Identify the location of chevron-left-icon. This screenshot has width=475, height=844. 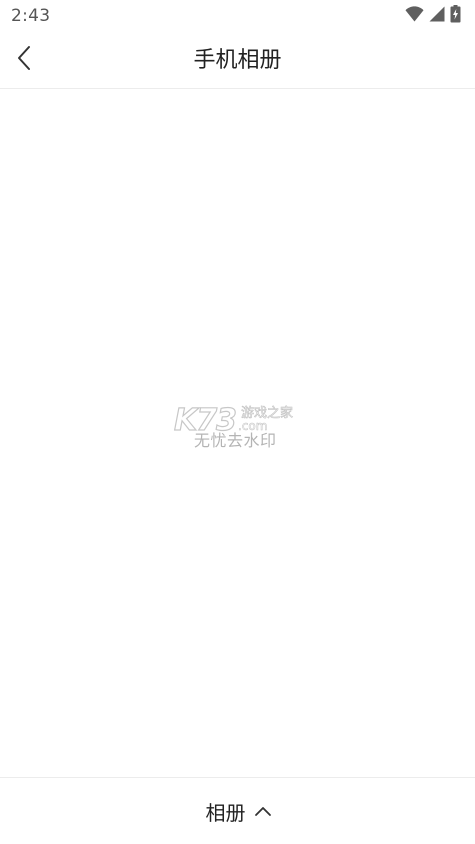
(24, 60).